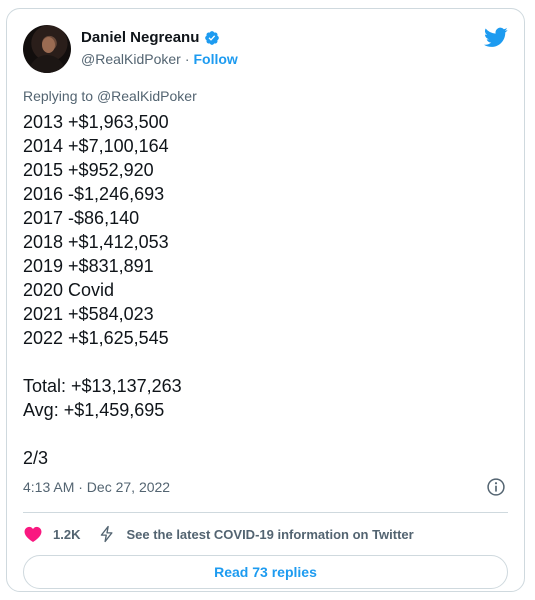 This screenshot has height=600, width=535. I want to click on tweet-line: 2017 -$86,140, so click(81, 218).